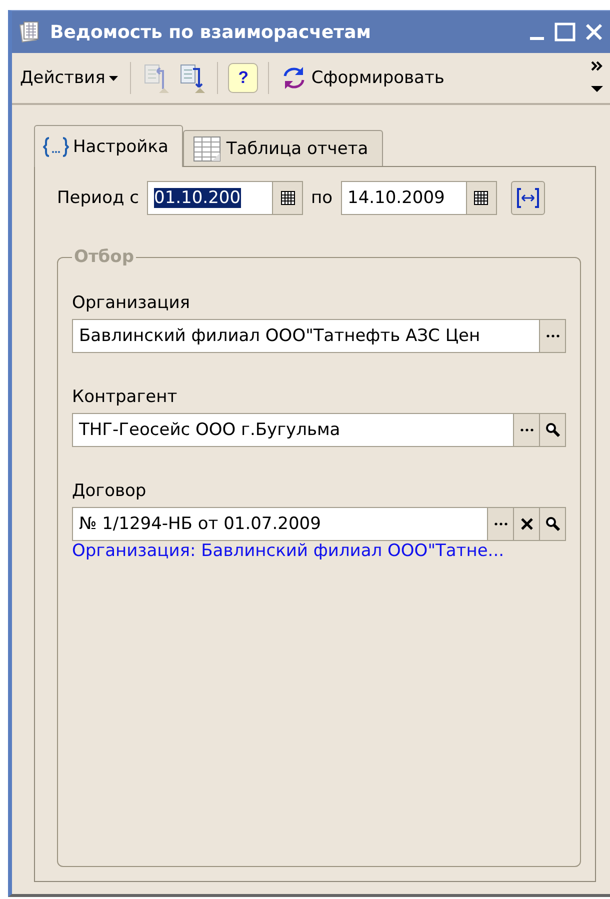 The width and height of the screenshot is (610, 899). I want to click on tab: Настройка, so click(109, 146).